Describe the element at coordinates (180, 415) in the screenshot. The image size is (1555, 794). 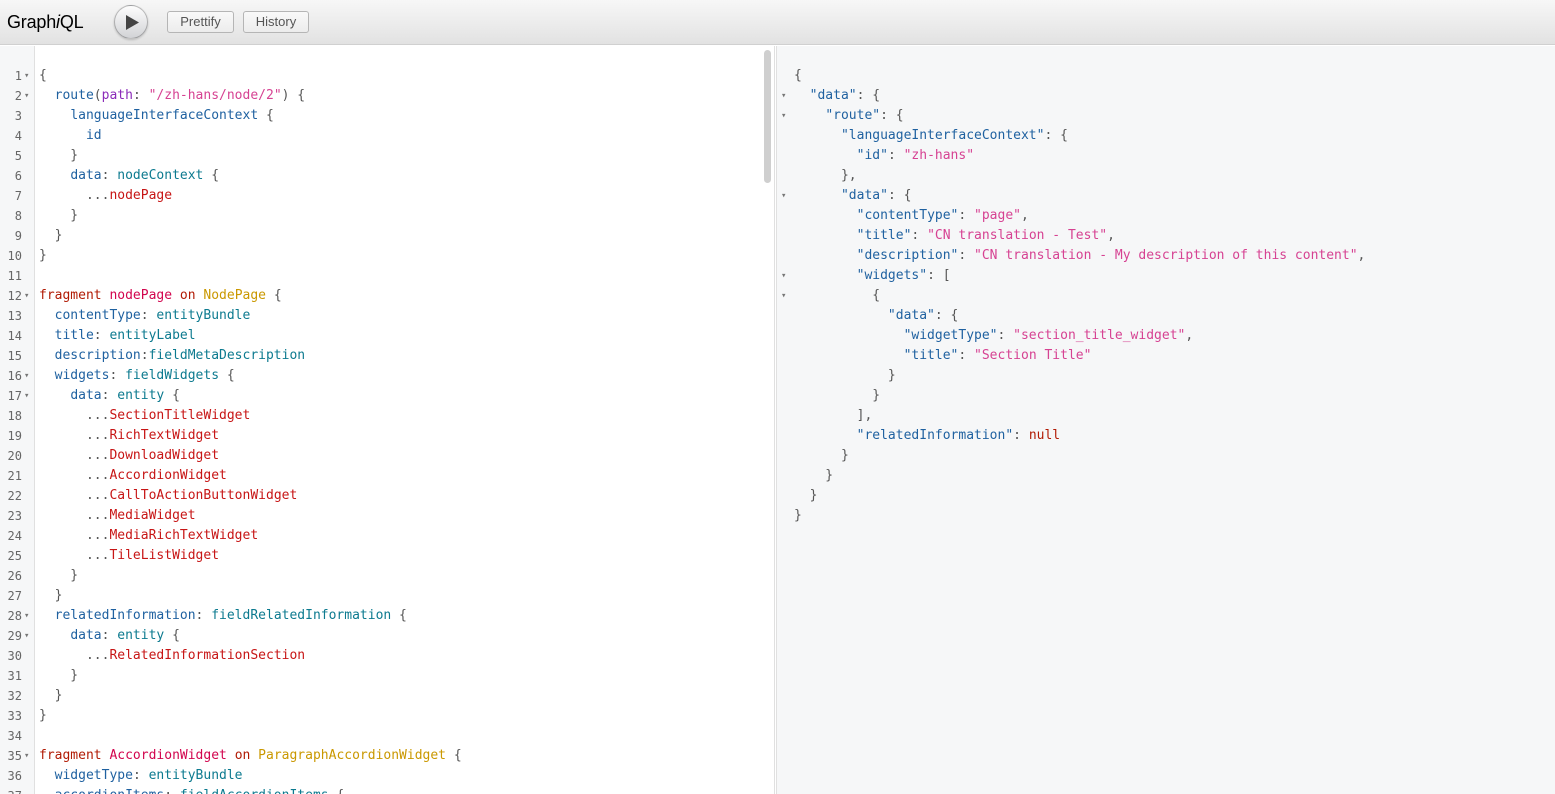
I see `code-token: SectionTitleWidget` at that location.